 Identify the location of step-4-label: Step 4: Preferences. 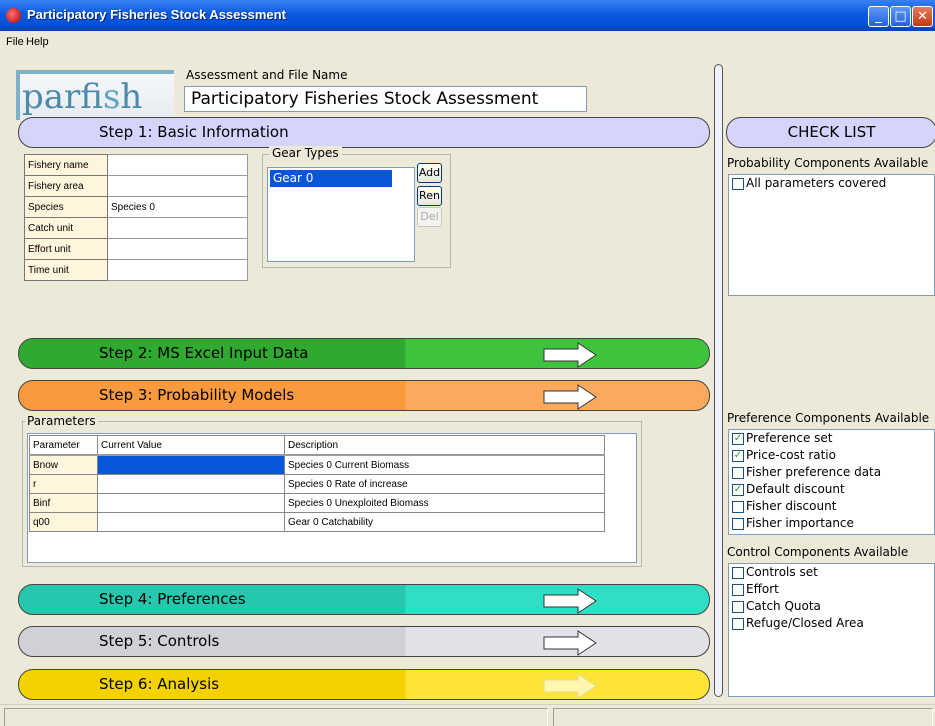
(172, 599).